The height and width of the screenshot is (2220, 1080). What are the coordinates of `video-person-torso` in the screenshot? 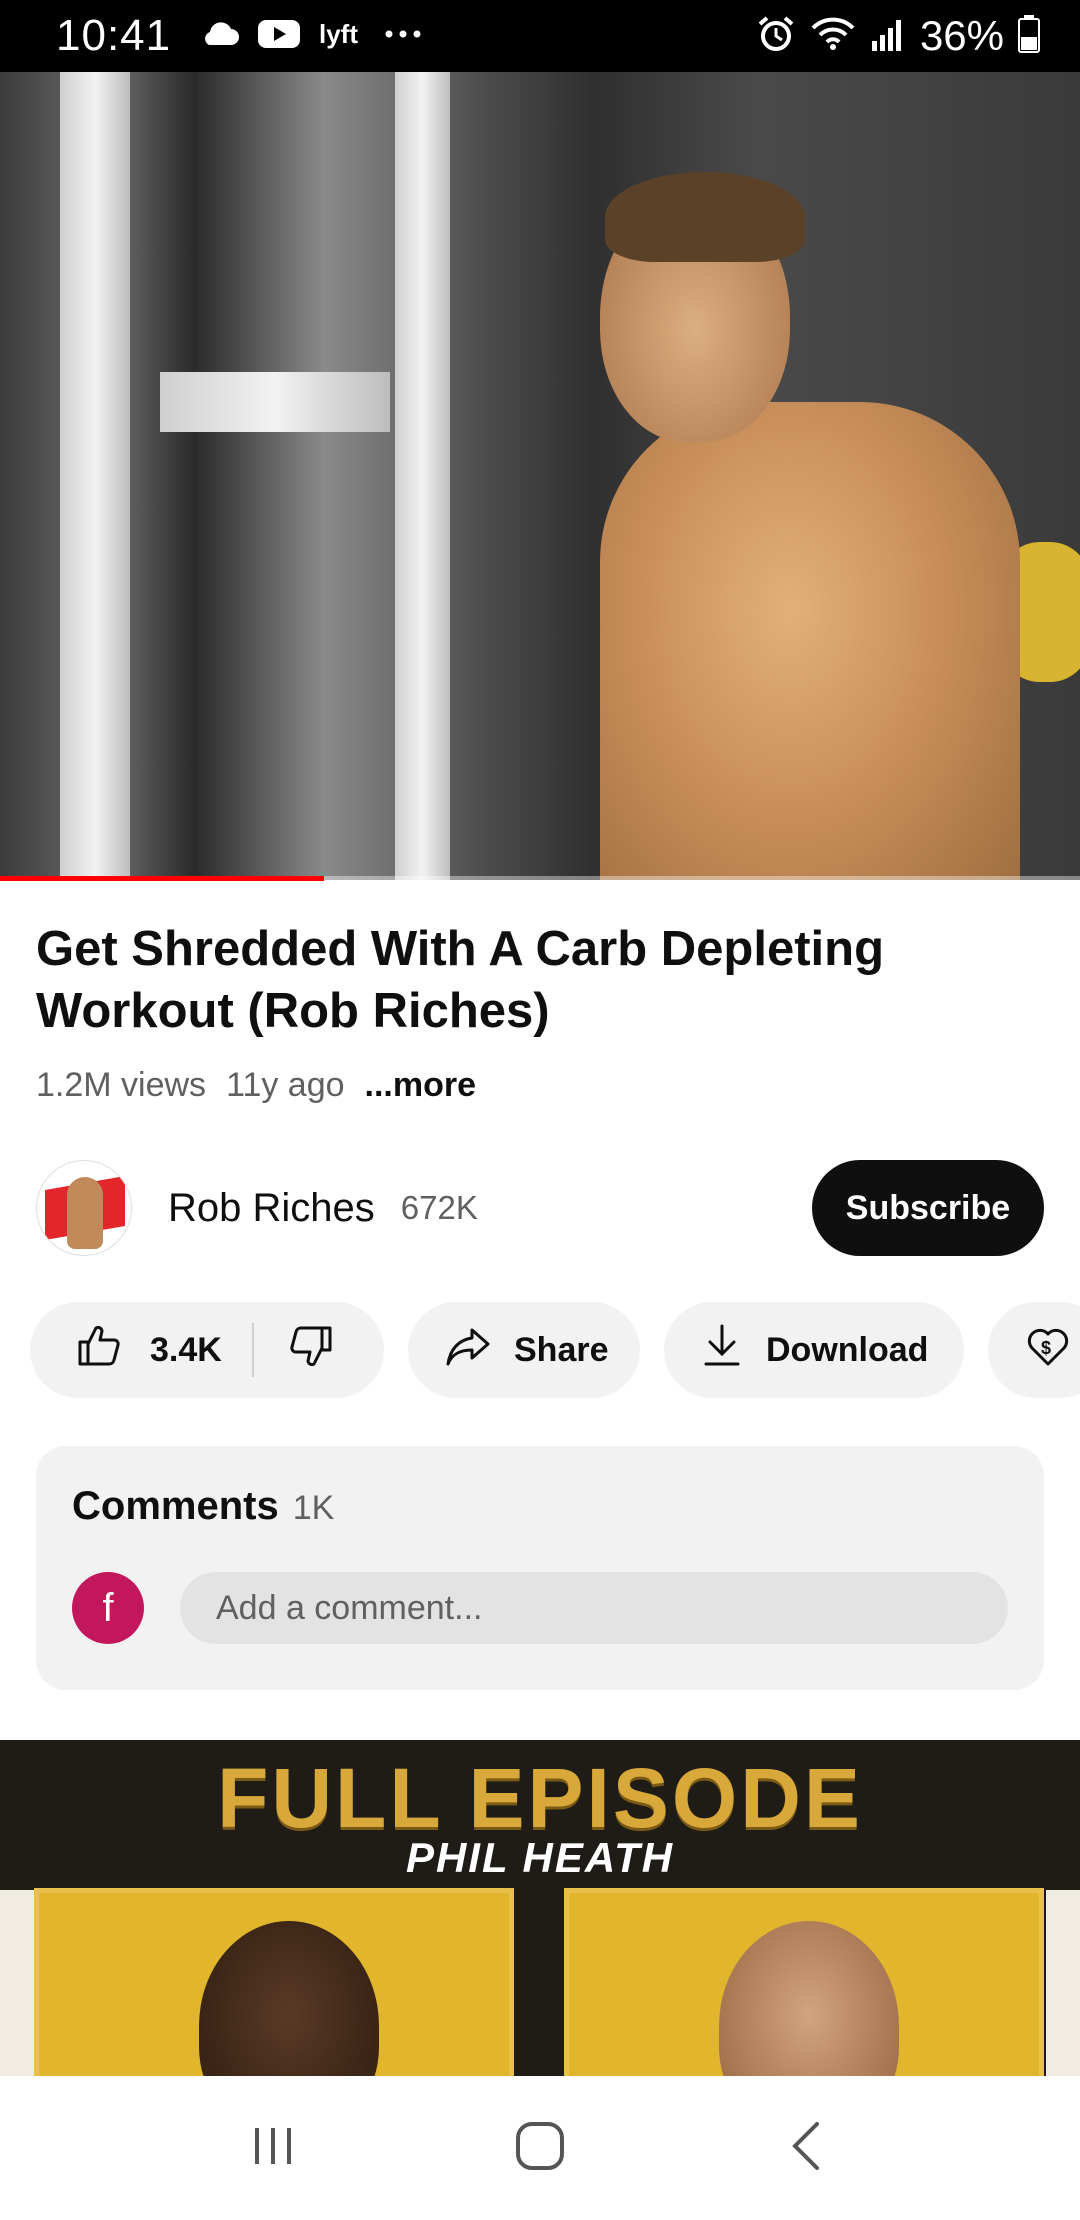 It's located at (810, 641).